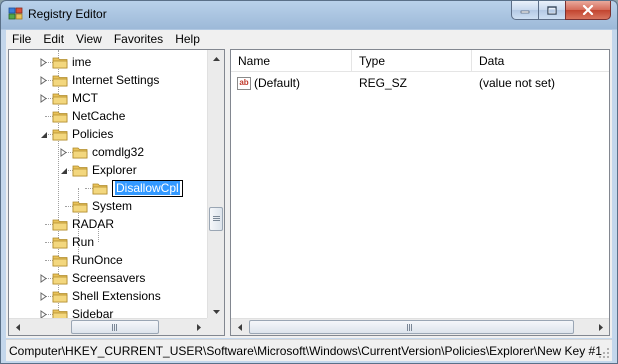  I want to click on tree-horizontal-scroll-thumb, so click(115, 327).